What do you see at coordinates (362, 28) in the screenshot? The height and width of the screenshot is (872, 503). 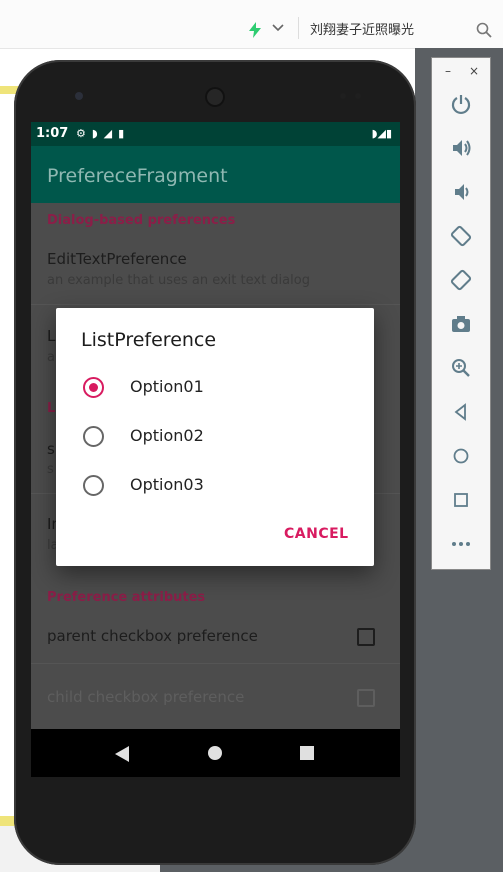 I see `search-suggestion-text: 刘翔妻子近照曝光` at bounding box center [362, 28].